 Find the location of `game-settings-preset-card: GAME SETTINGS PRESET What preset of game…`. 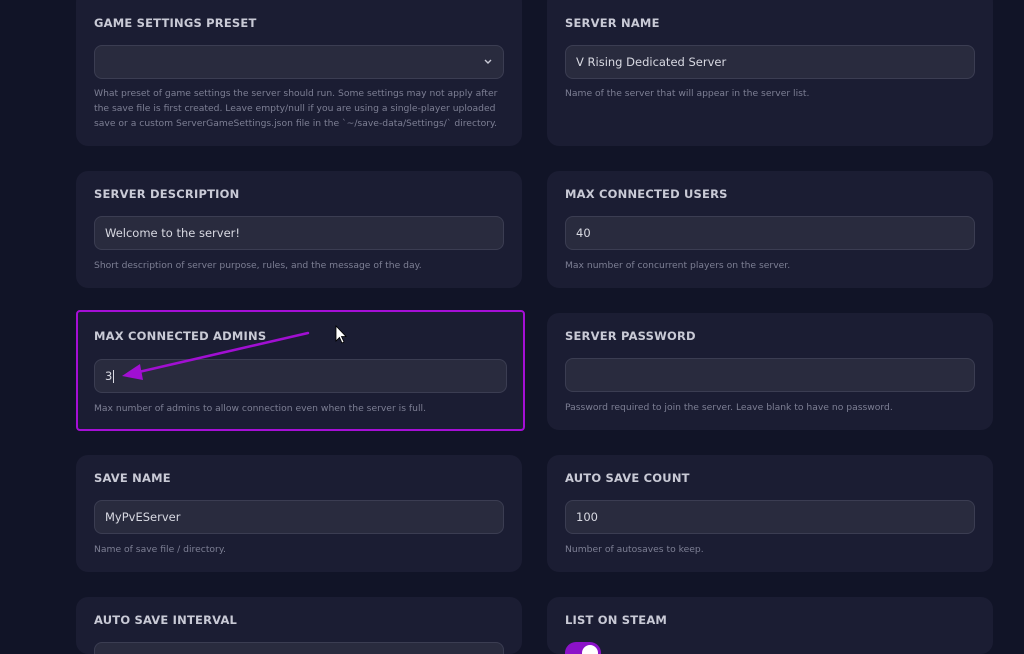

game-settings-preset-card: GAME SETTINGS PRESET What preset of game… is located at coordinates (299, 73).